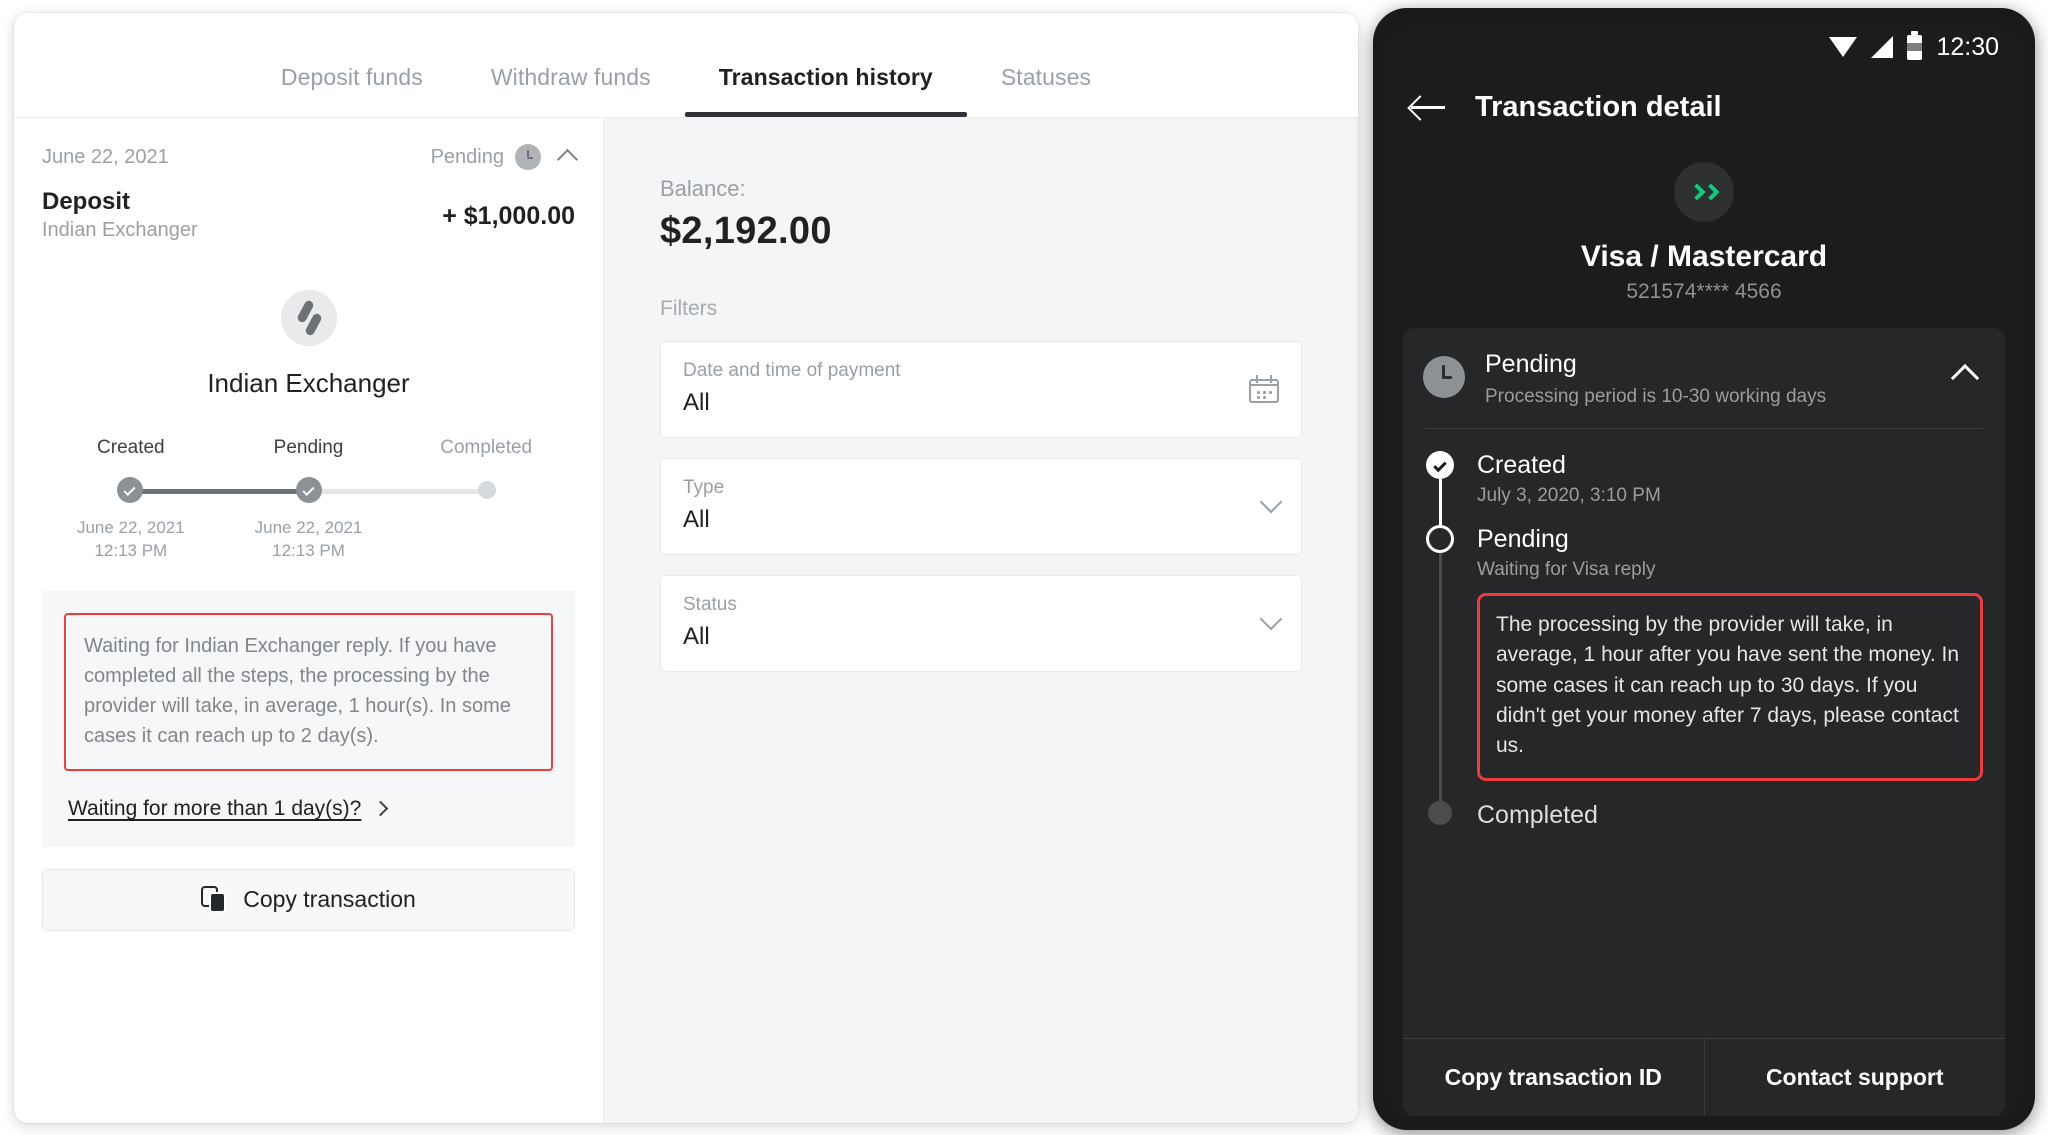 The height and width of the screenshot is (1135, 2048). I want to click on double-chevron-icon, so click(1704, 192).